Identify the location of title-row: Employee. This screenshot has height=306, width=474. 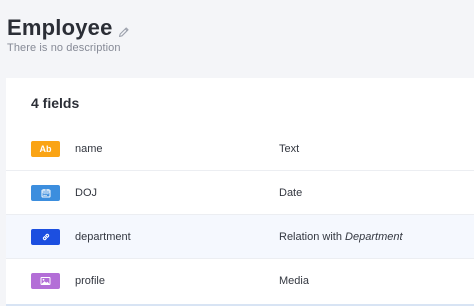
(240, 28).